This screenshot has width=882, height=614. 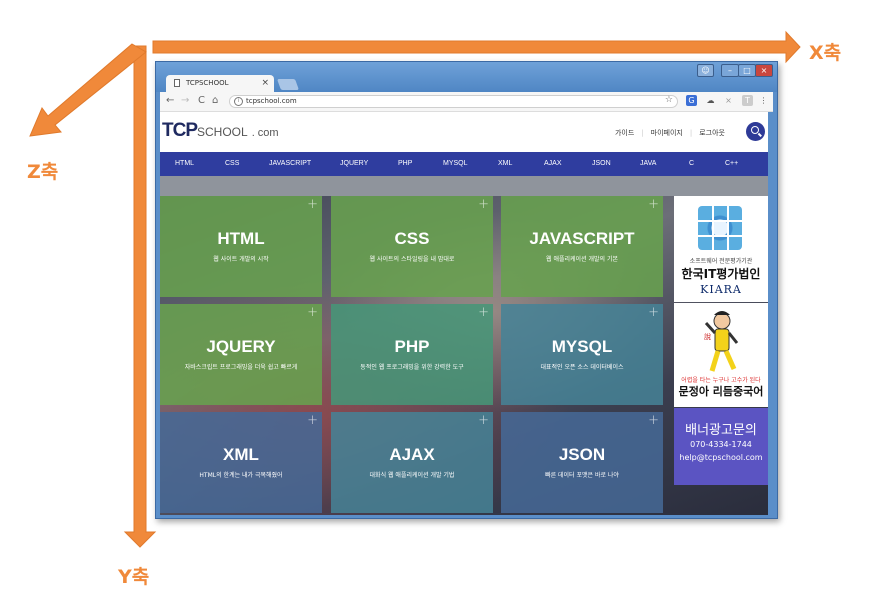 I want to click on ad-contact: 배너광고문의 070-4334-1744 help@tcpschool.com, so click(x=721, y=446).